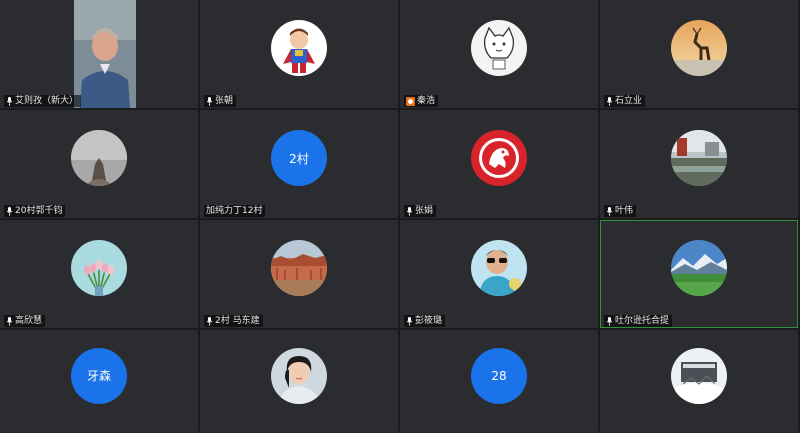  I want to click on participant-tile: 张朝, so click(299, 54).